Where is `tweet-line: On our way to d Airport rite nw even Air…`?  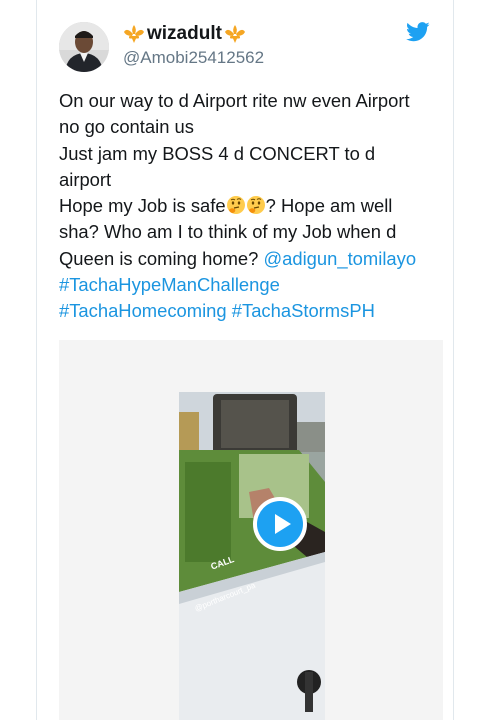
tweet-line: On our way to d Airport rite nw even Air… is located at coordinates (234, 100).